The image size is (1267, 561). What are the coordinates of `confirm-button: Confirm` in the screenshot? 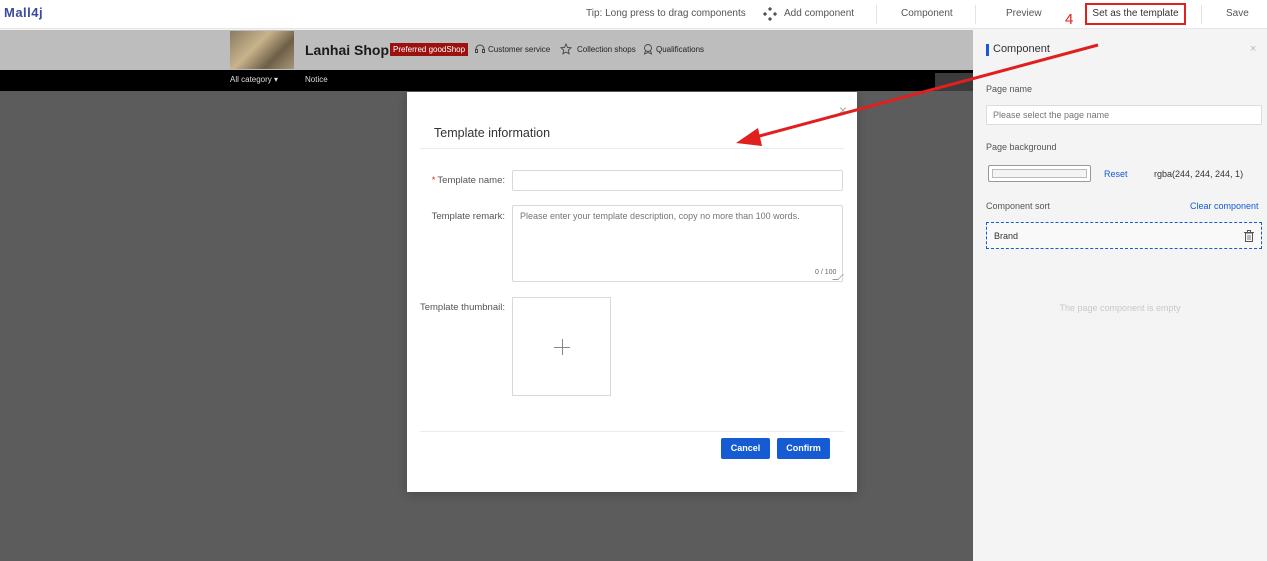 It's located at (803, 448).